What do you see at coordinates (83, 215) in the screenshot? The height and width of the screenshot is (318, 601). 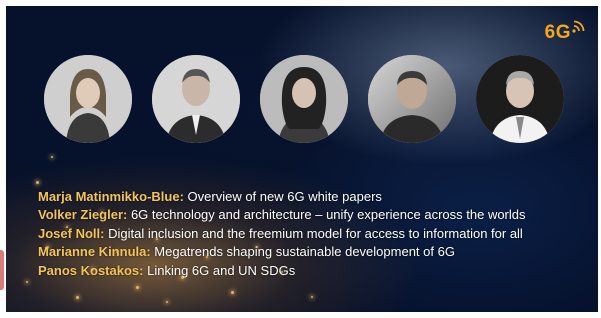 I see `speaker-name: Volker Ziegler:` at bounding box center [83, 215].